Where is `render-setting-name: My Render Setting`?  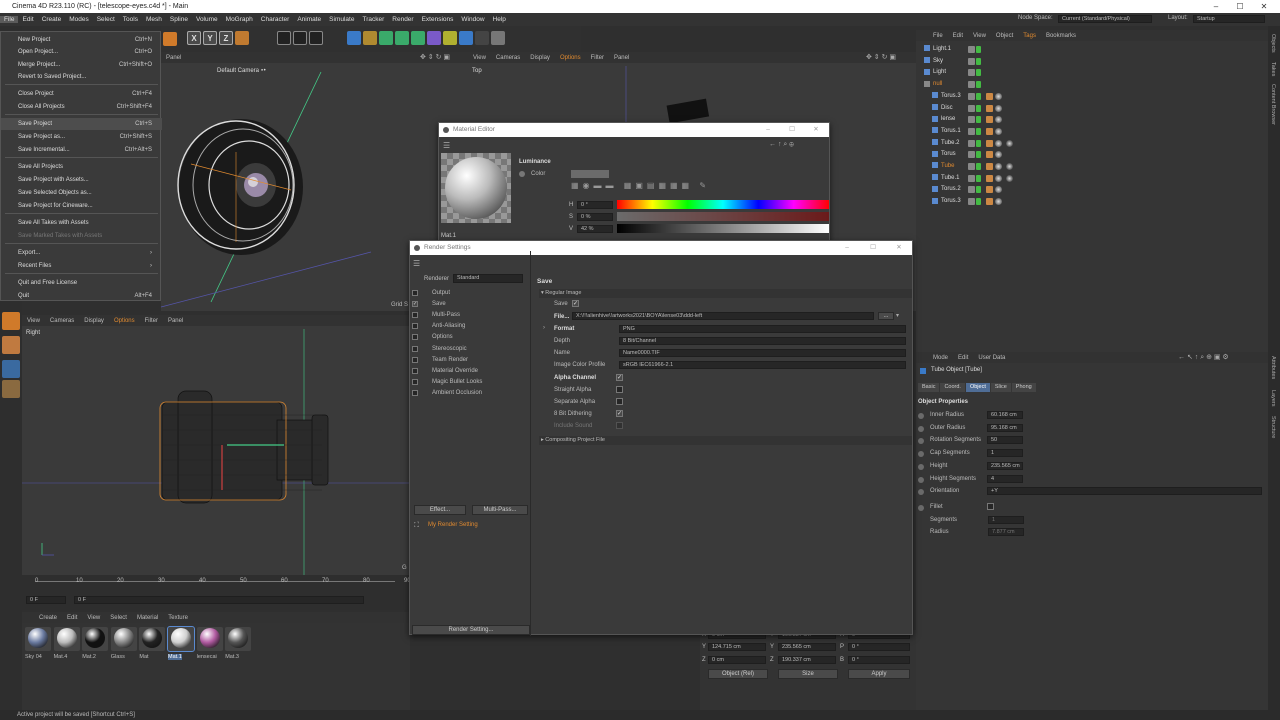
render-setting-name: My Render Setting is located at coordinates (453, 525).